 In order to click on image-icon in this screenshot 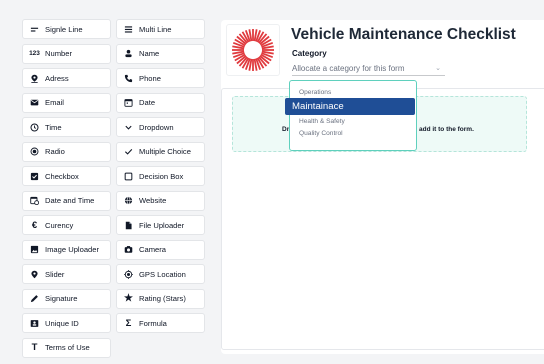, I will do `click(34, 249)`.